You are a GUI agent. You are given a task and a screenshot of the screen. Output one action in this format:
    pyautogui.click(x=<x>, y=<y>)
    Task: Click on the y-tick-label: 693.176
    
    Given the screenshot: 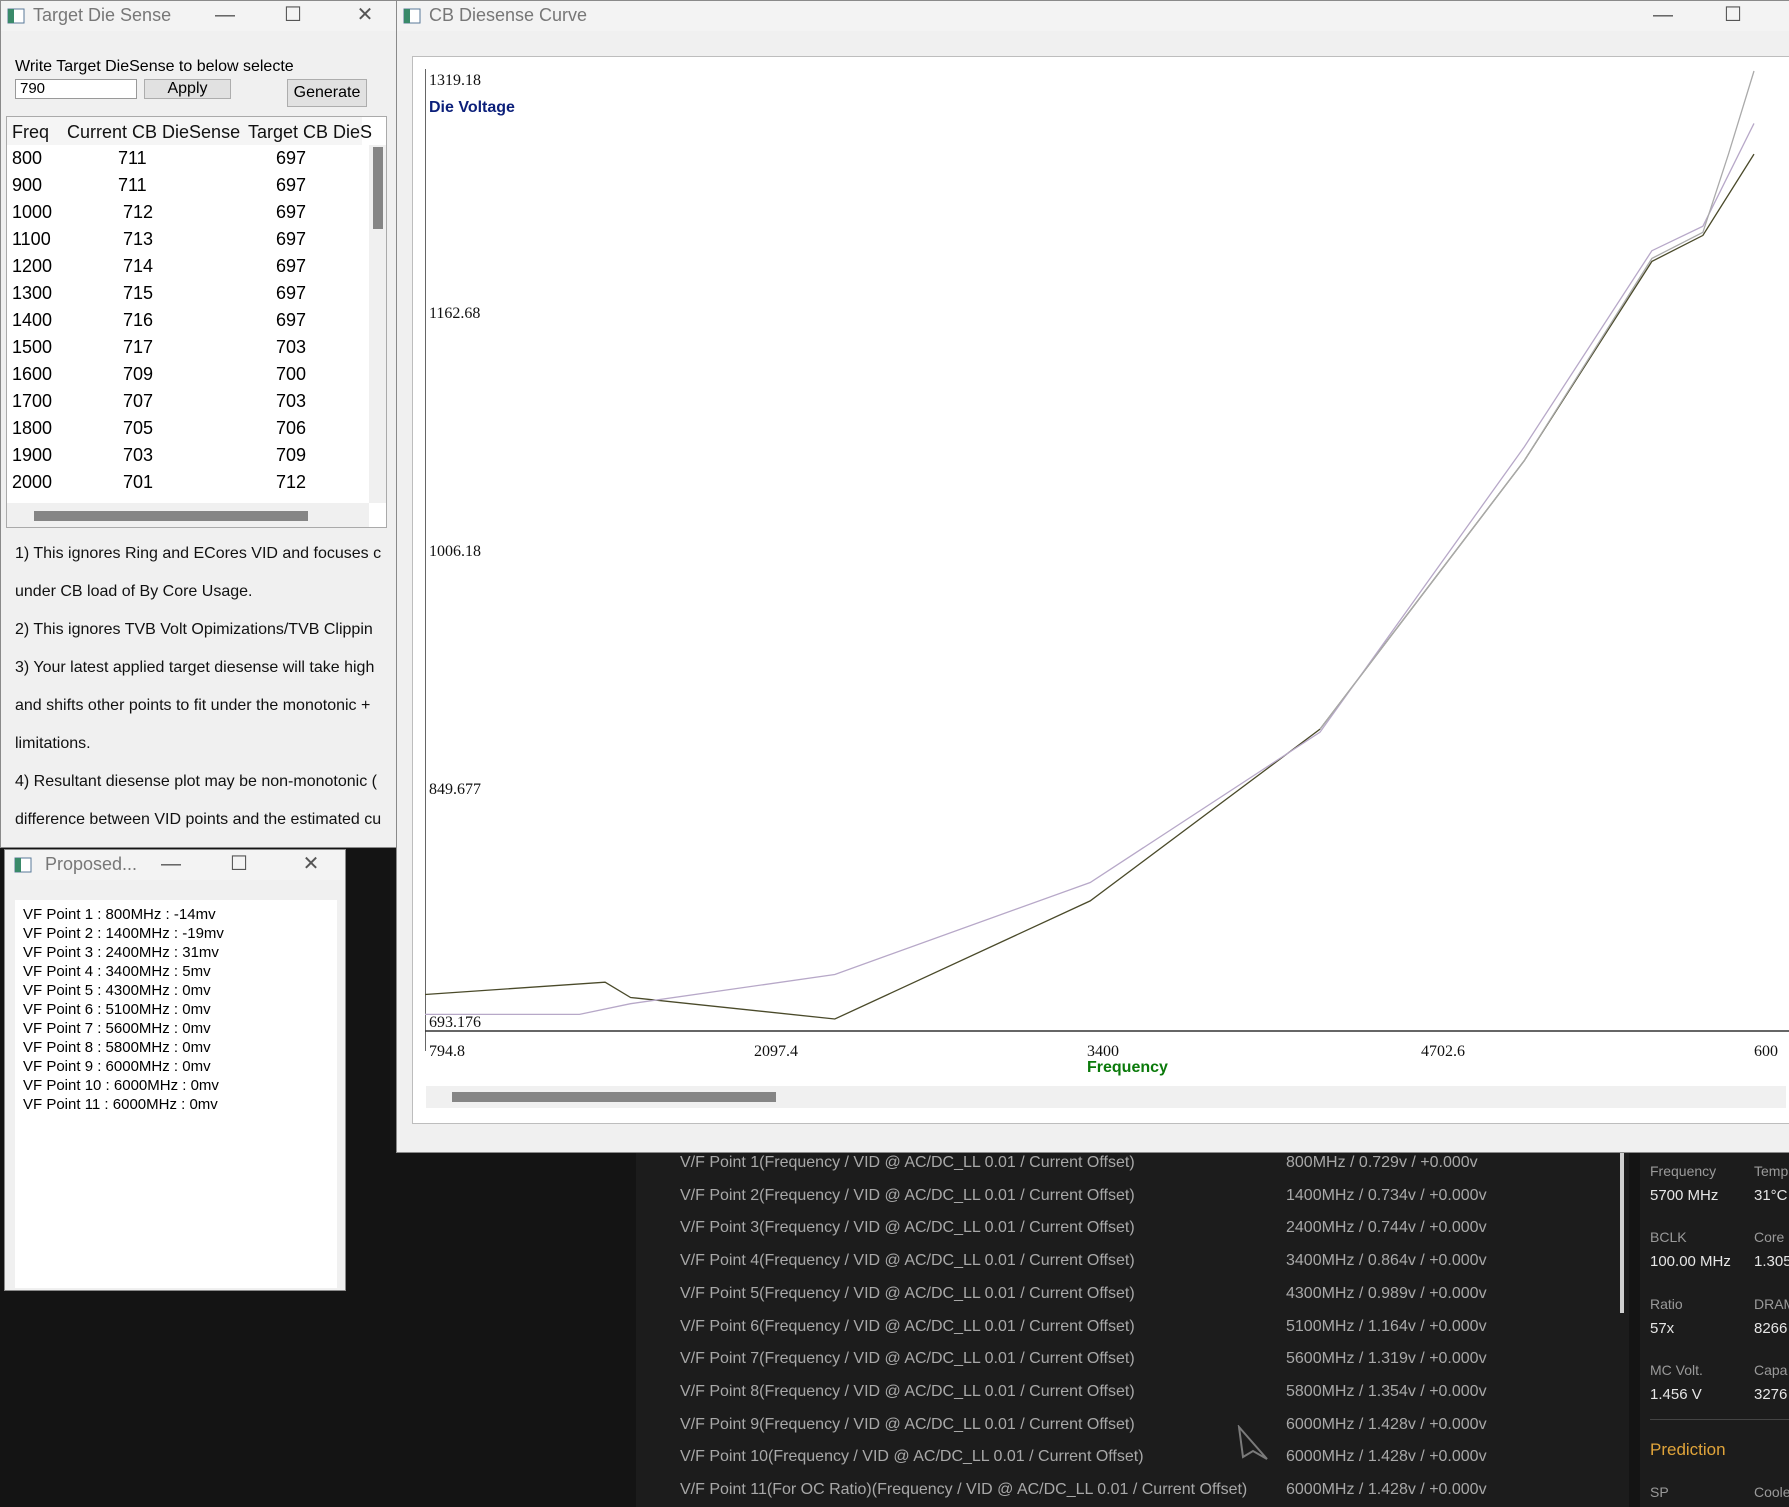 What is the action you would take?
    pyautogui.click(x=455, y=1022)
    